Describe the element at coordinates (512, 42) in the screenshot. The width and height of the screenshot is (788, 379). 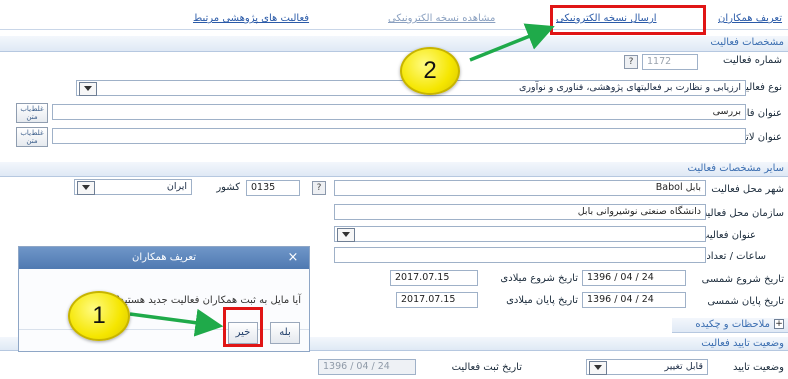
I see `step2-arrow` at that location.